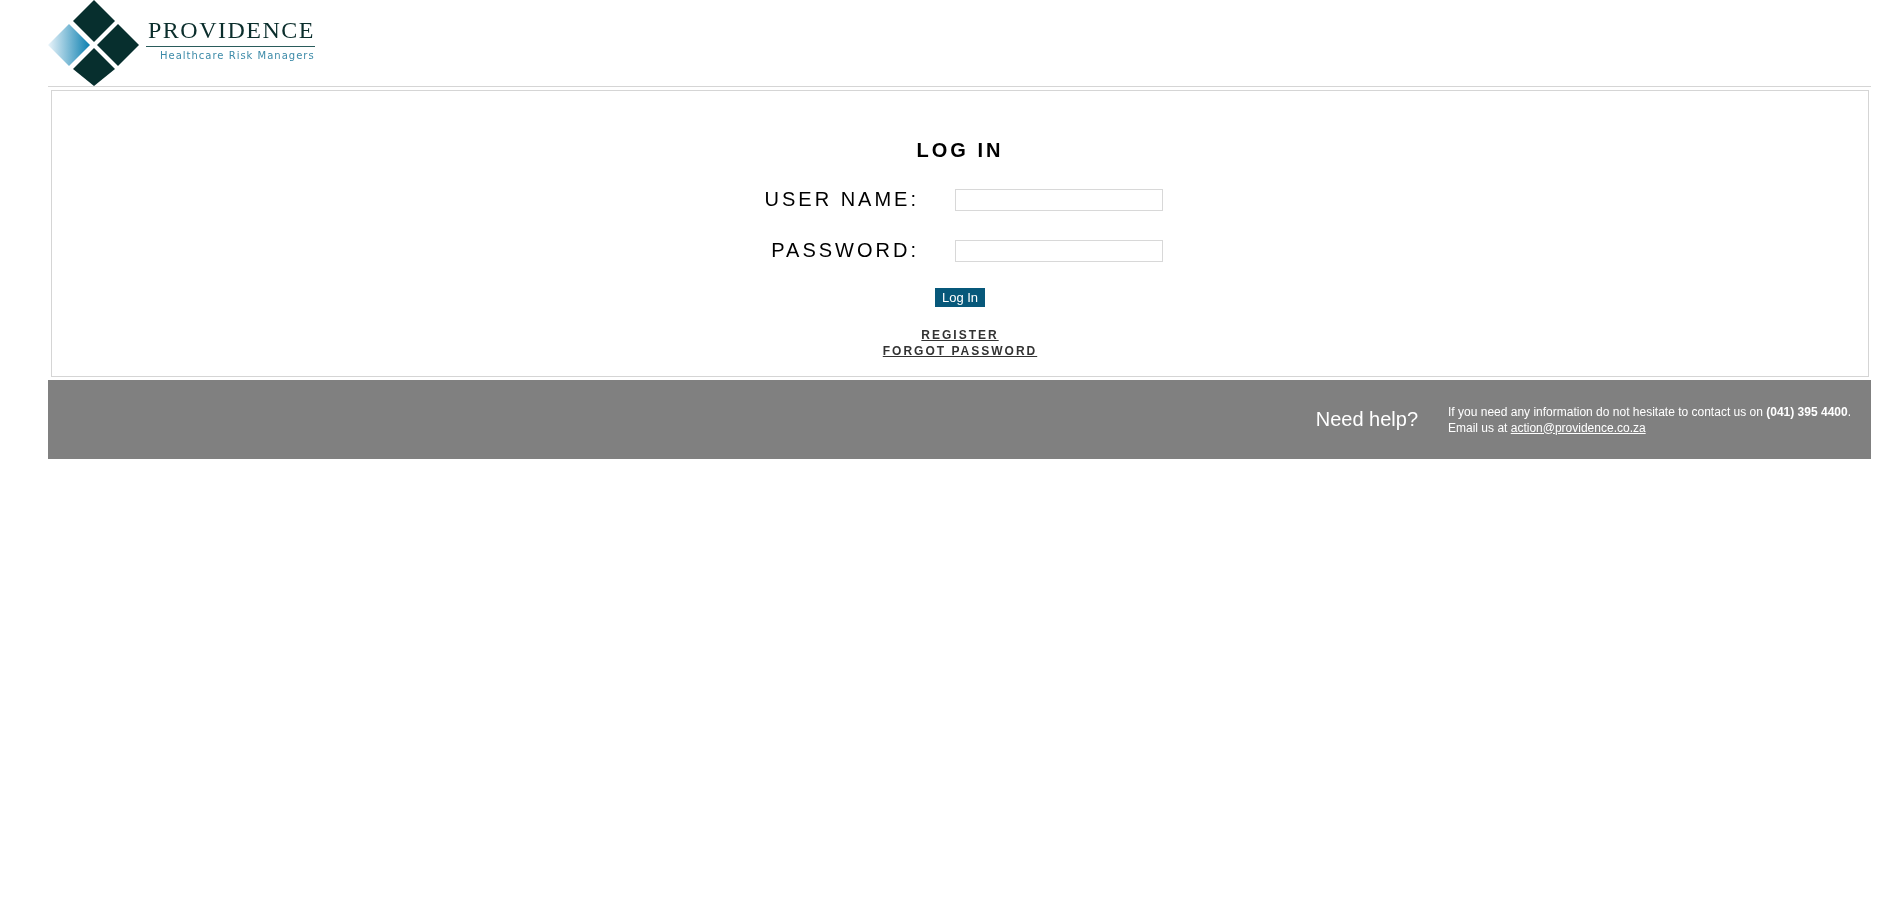  Describe the element at coordinates (841, 199) in the screenshot. I see `field-label: USER NAME:` at that location.